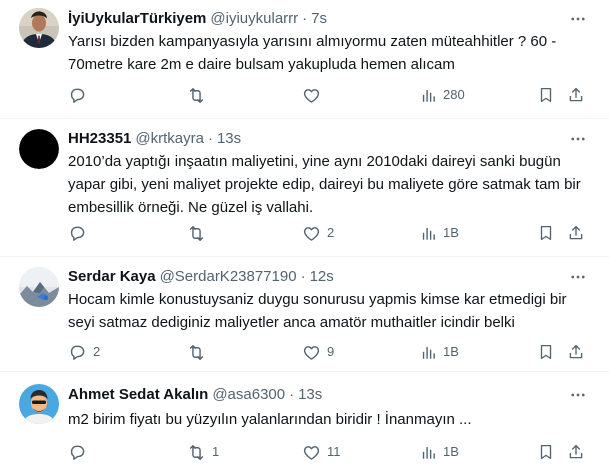 This screenshot has height=473, width=609. I want to click on display-name: Ahmet Sedat Akalın, so click(138, 395).